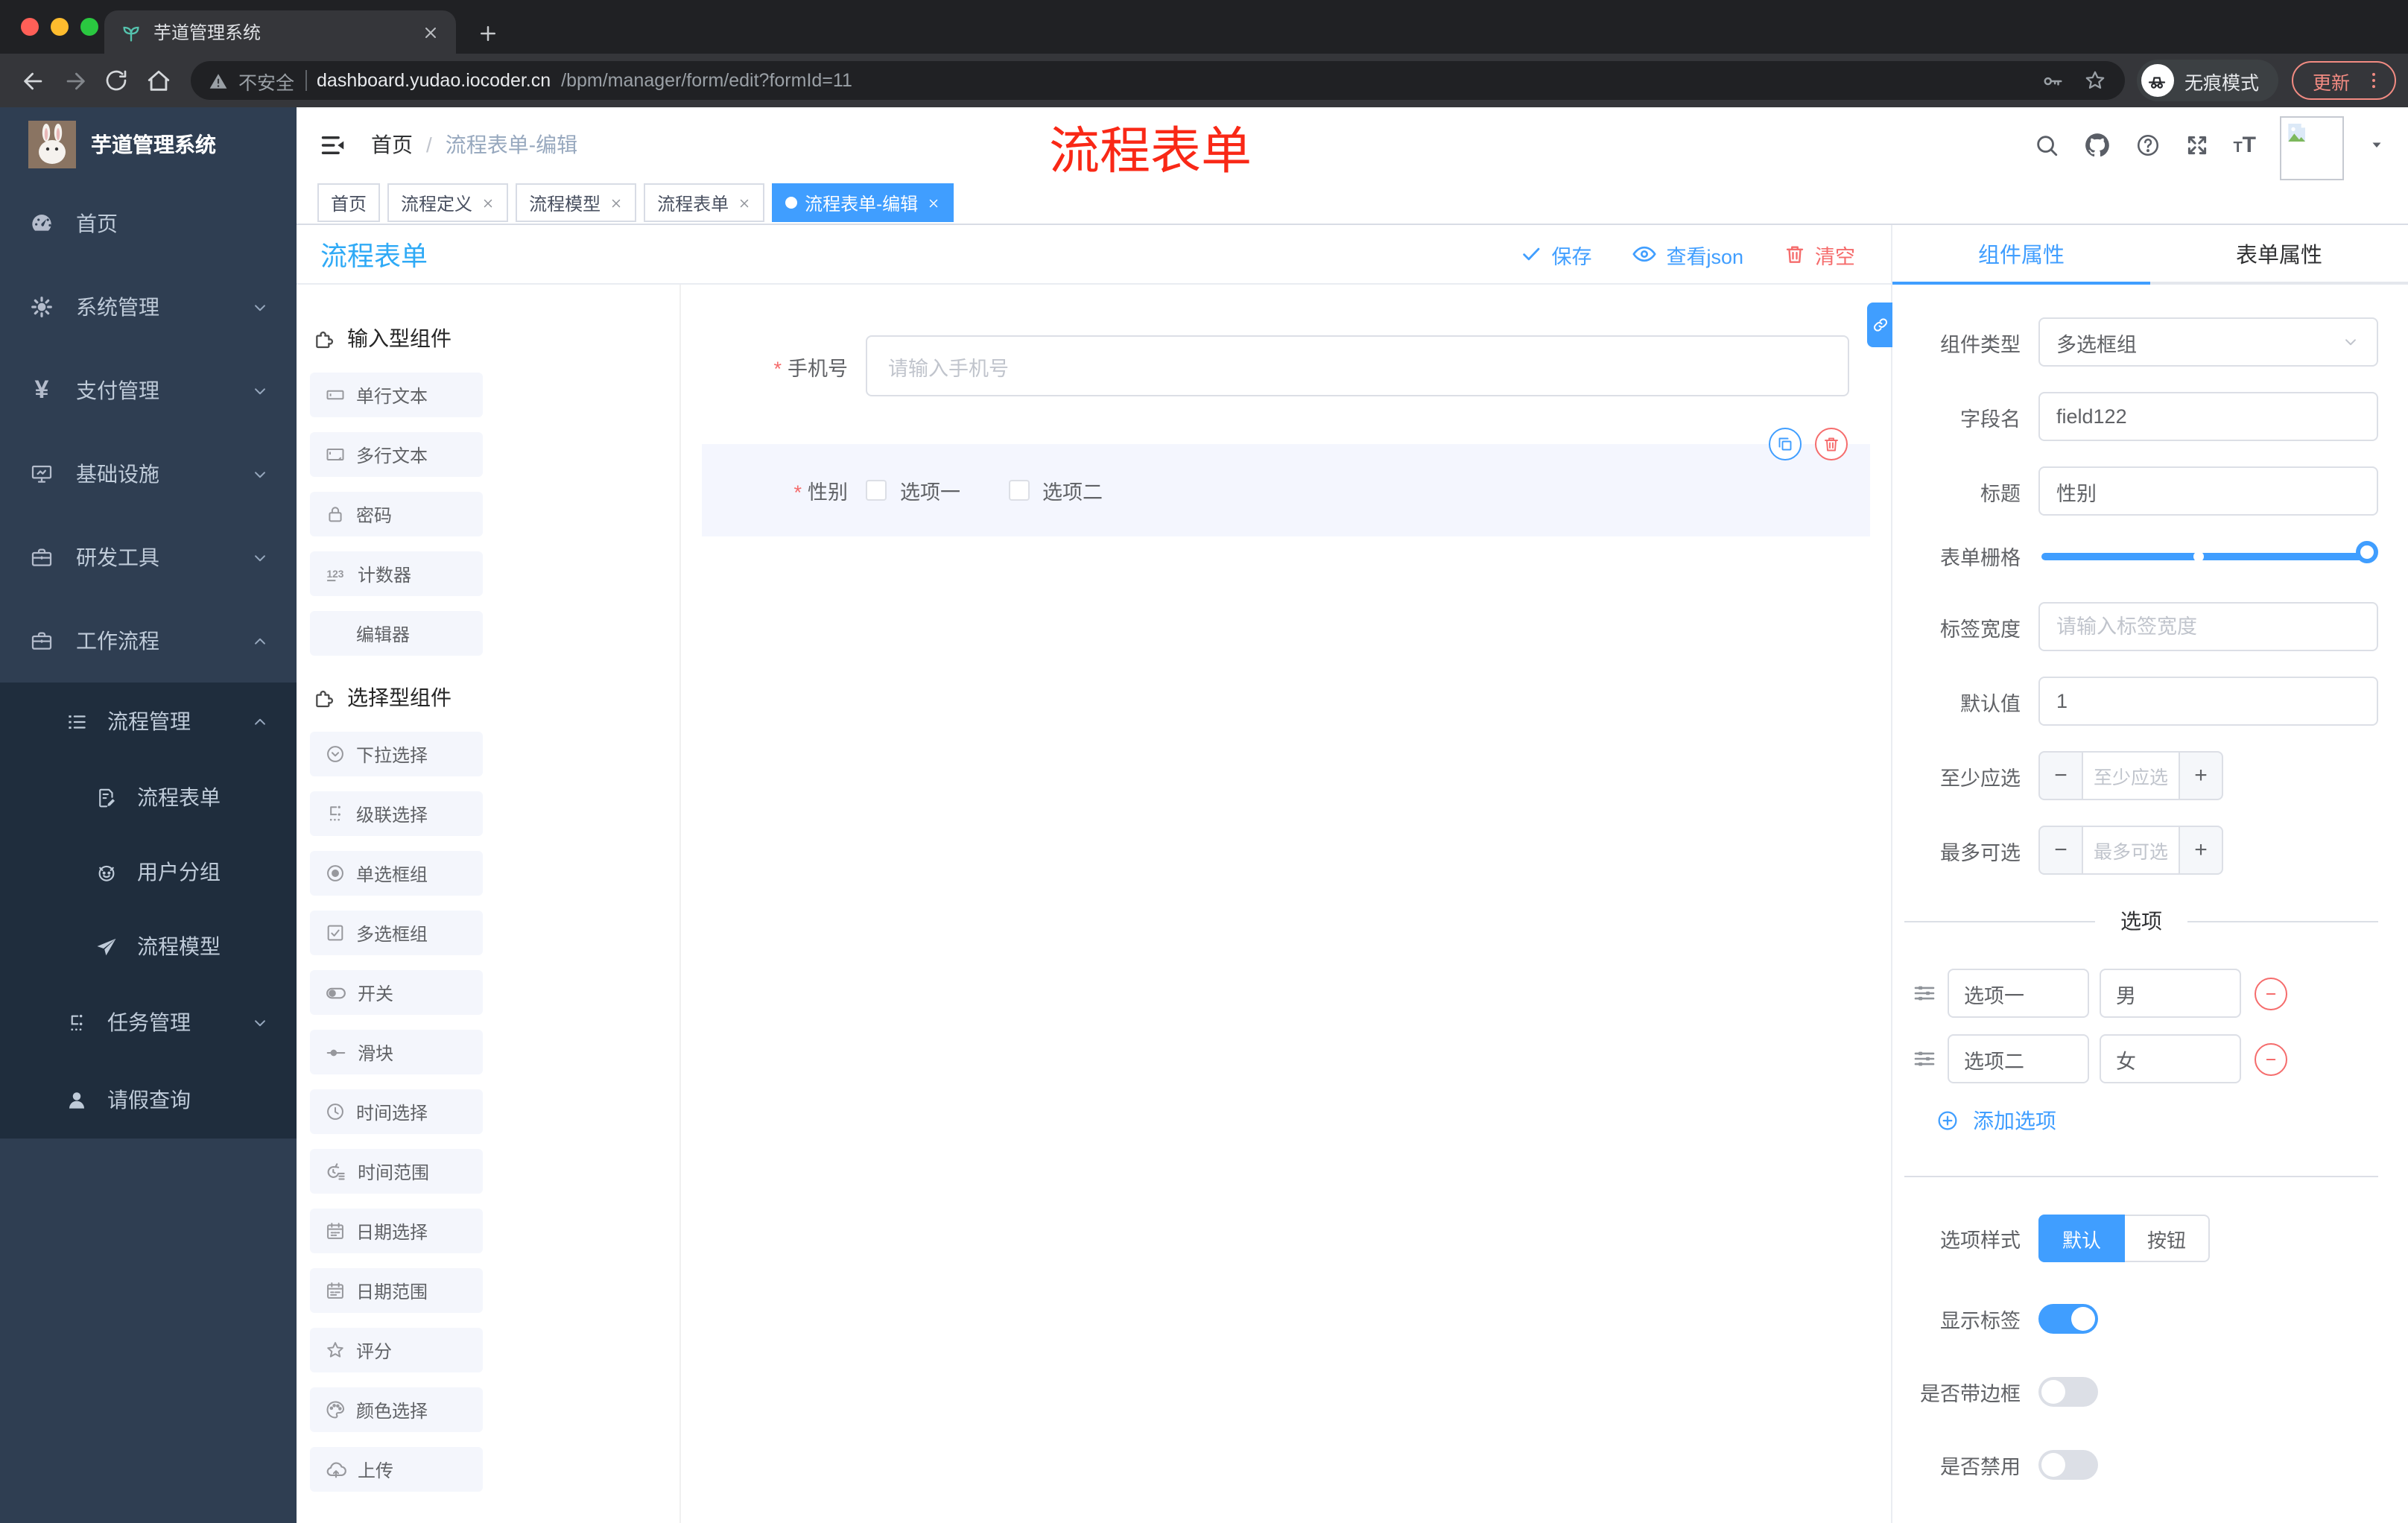 This screenshot has width=2408, height=1523. What do you see at coordinates (2096, 144) in the screenshot?
I see `github-icon` at bounding box center [2096, 144].